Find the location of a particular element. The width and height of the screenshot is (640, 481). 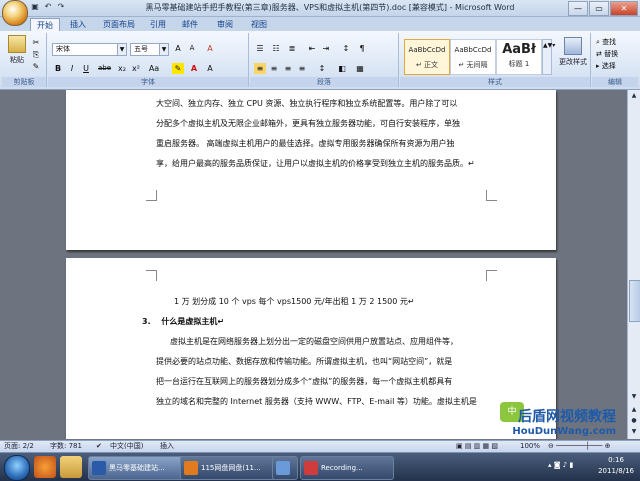

change-case-button: Aa is located at coordinates (154, 68).